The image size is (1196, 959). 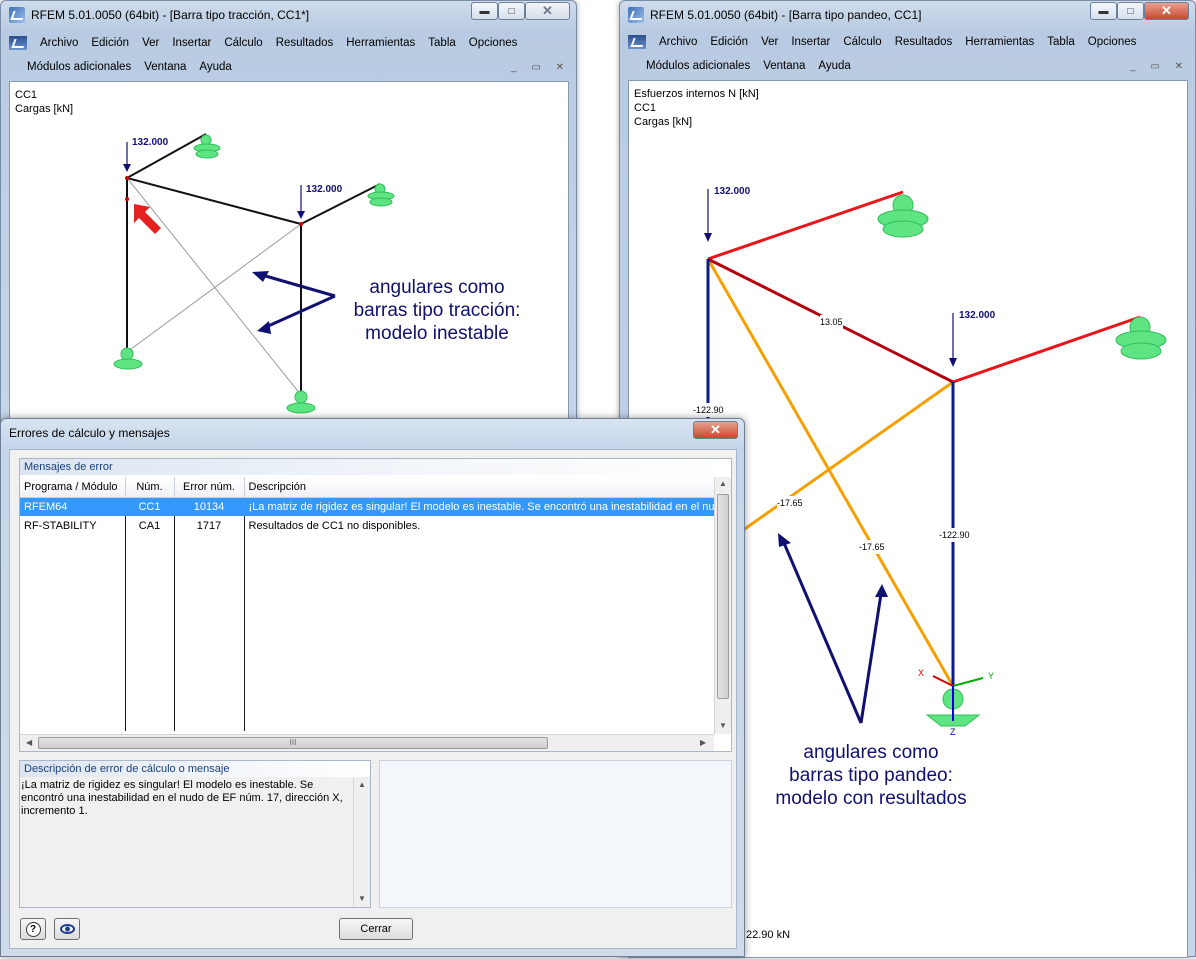 What do you see at coordinates (991, 676) in the screenshot?
I see `axis-label-y: Y` at bounding box center [991, 676].